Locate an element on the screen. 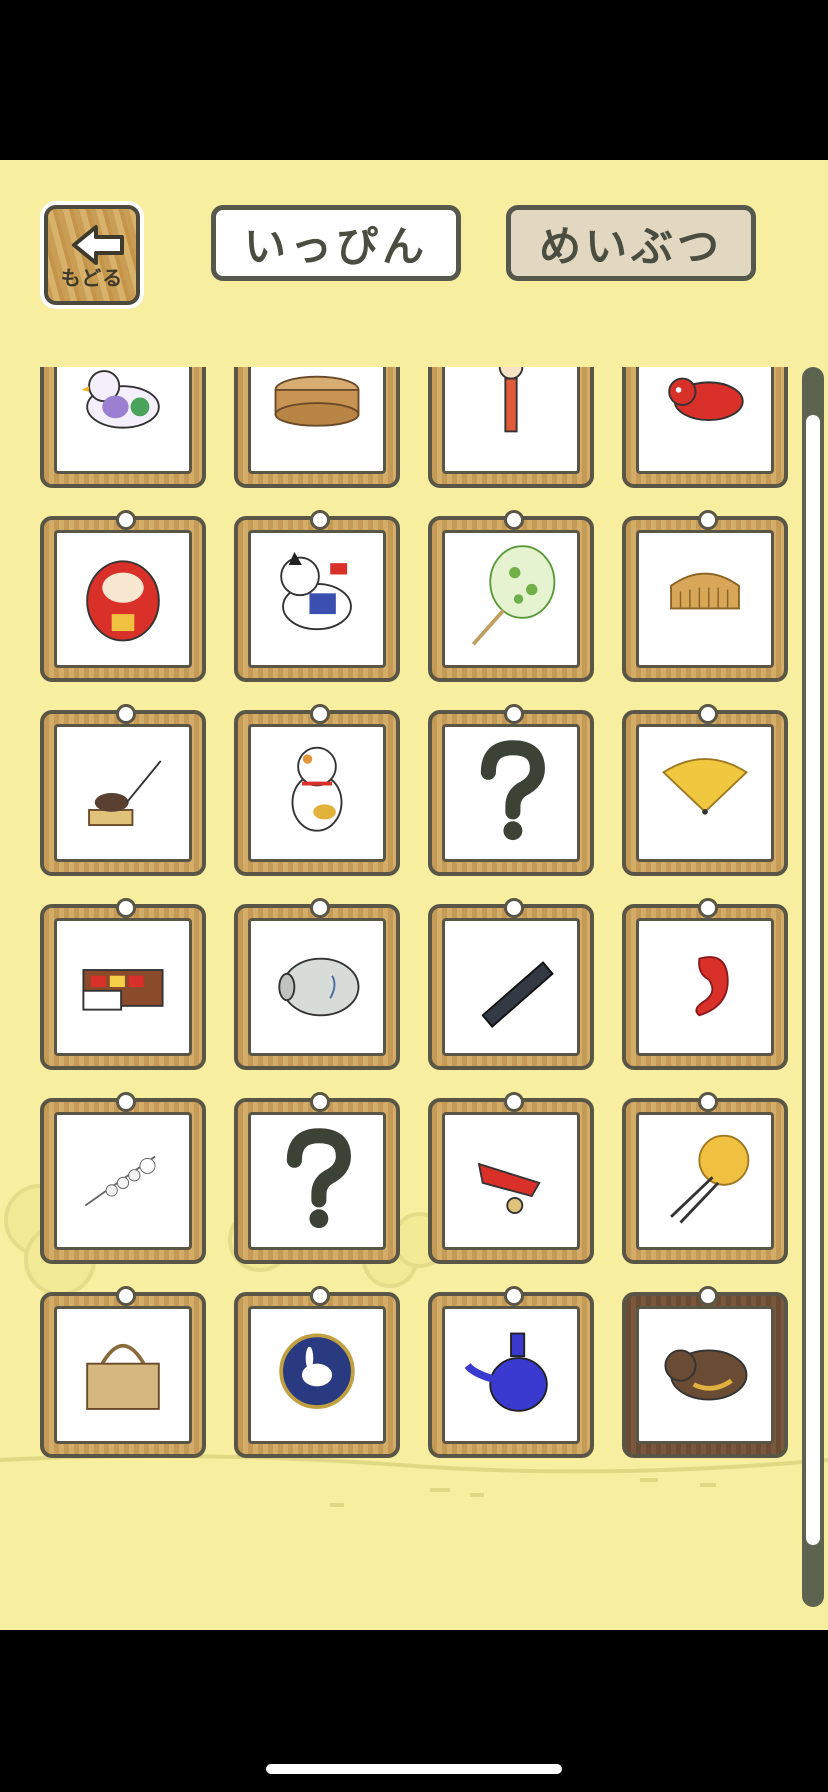 The width and height of the screenshot is (828, 1792). koi-pull-toy-icon is located at coordinates (509, 1188).